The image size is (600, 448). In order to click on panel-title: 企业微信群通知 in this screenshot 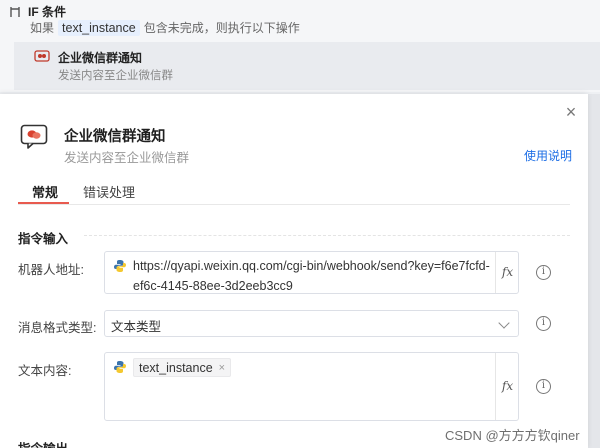, I will do `click(115, 137)`.